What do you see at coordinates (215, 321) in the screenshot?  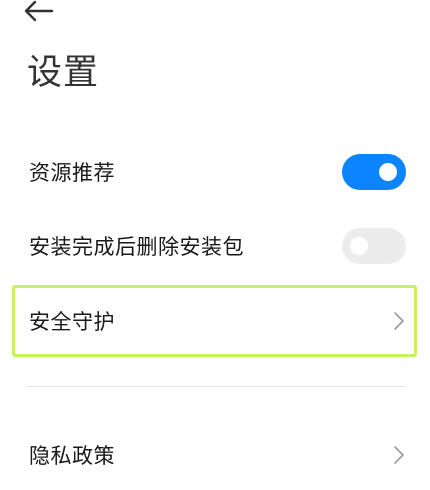 I see `setting-row-security: 安全守护` at bounding box center [215, 321].